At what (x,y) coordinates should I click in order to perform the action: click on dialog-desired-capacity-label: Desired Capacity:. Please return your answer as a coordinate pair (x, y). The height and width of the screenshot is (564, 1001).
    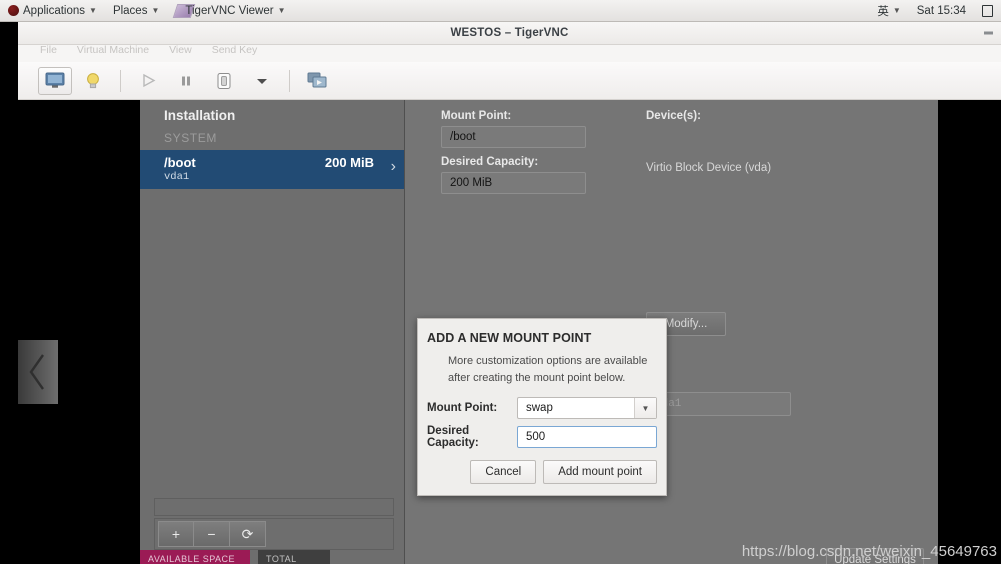
    Looking at the image, I should click on (453, 437).